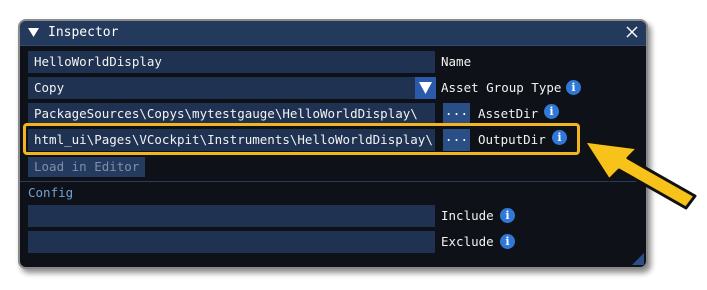  Describe the element at coordinates (87, 167) in the screenshot. I see `load-in-editor-button: Load in Editor` at that location.